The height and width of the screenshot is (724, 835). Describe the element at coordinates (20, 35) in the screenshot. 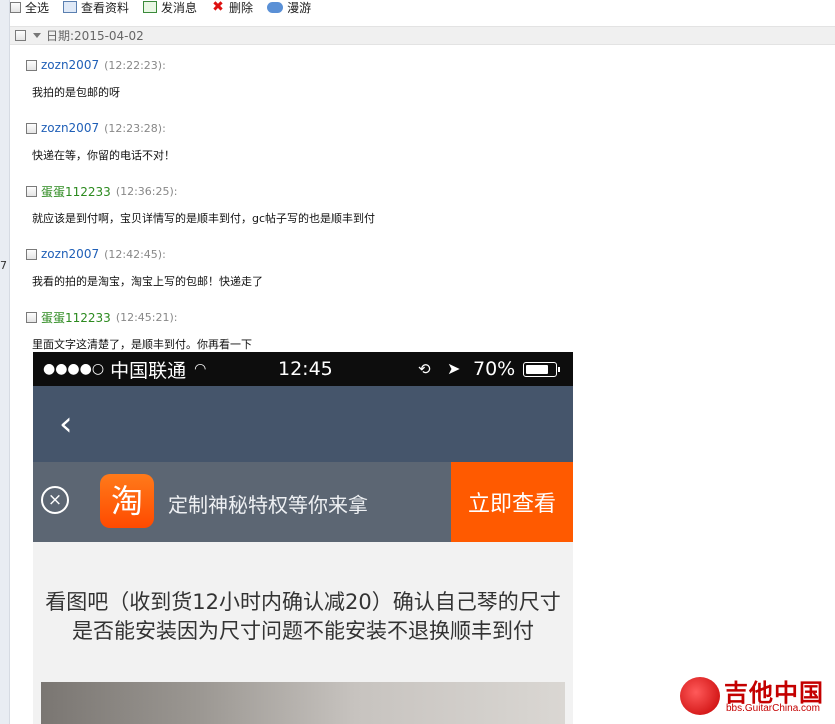

I see `date-group-checkbox` at that location.